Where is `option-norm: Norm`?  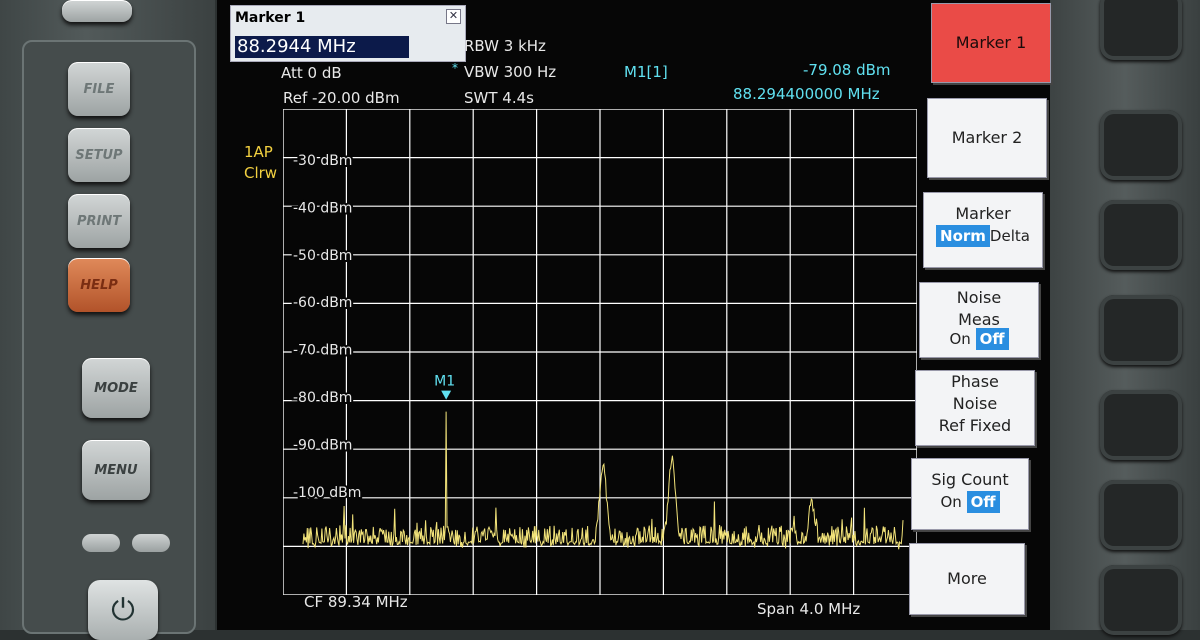 option-norm: Norm is located at coordinates (963, 236).